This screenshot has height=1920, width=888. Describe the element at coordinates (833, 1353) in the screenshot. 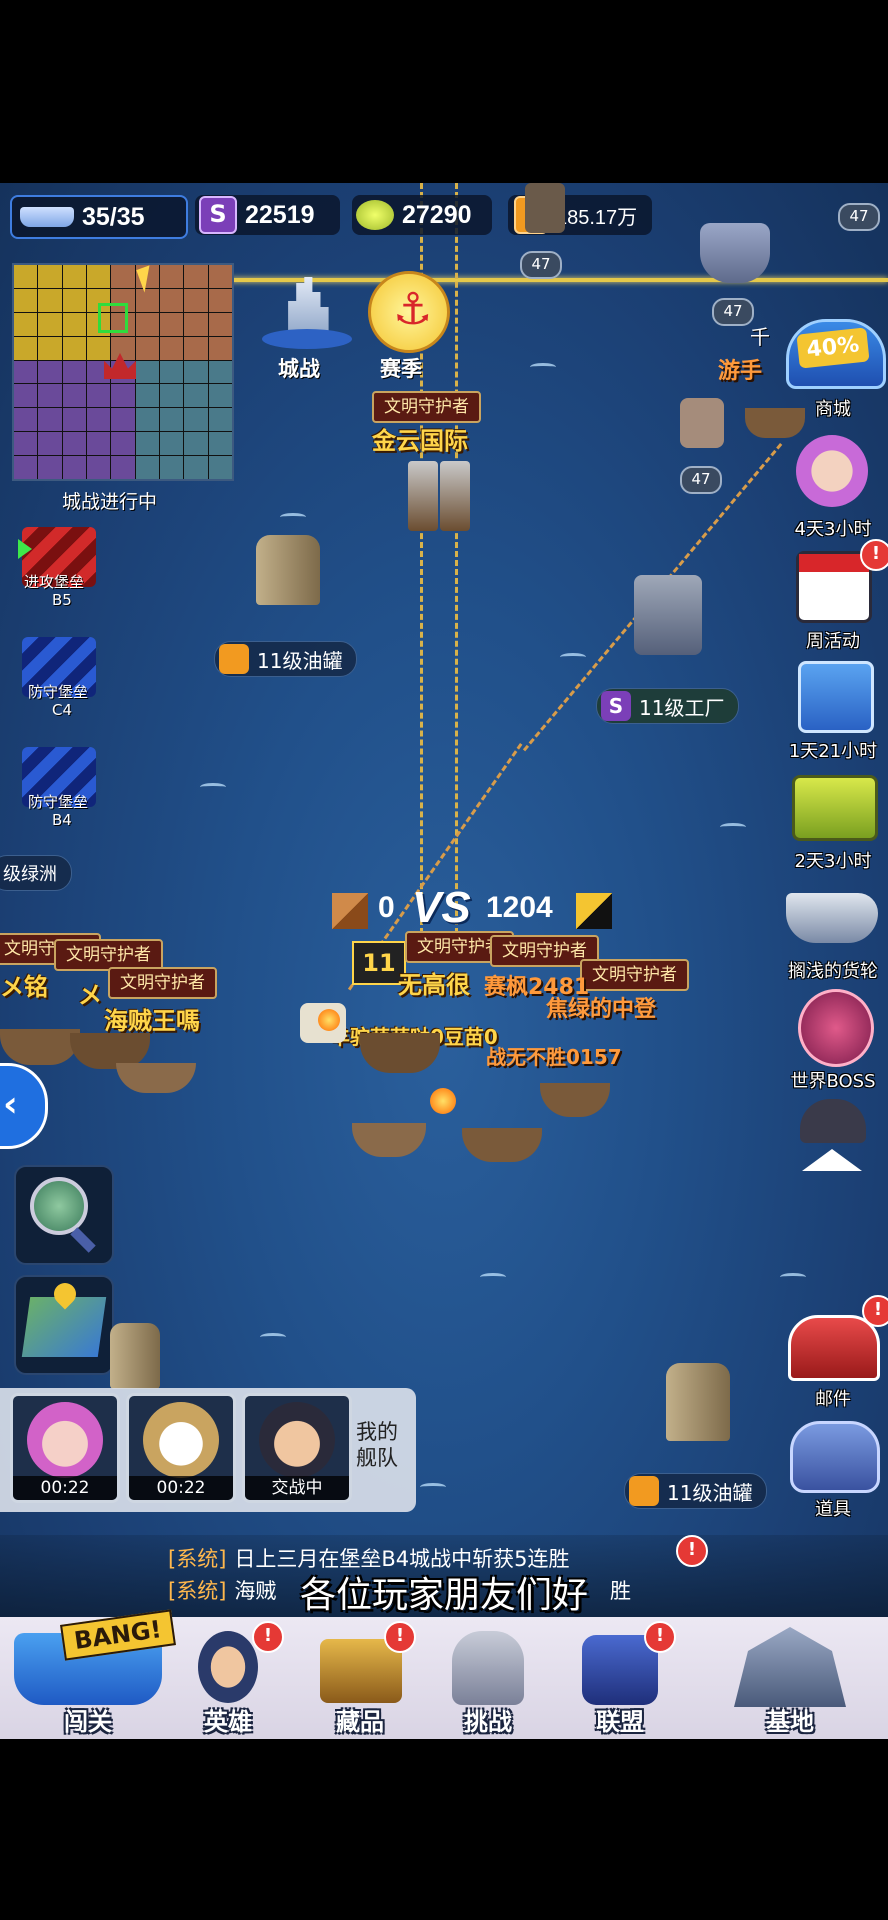

I see `mail-button: ! 邮件` at that location.